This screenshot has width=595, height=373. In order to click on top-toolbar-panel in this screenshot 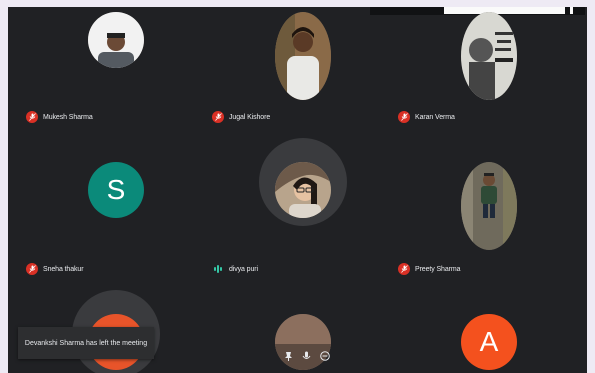, I will do `click(504, 10)`.